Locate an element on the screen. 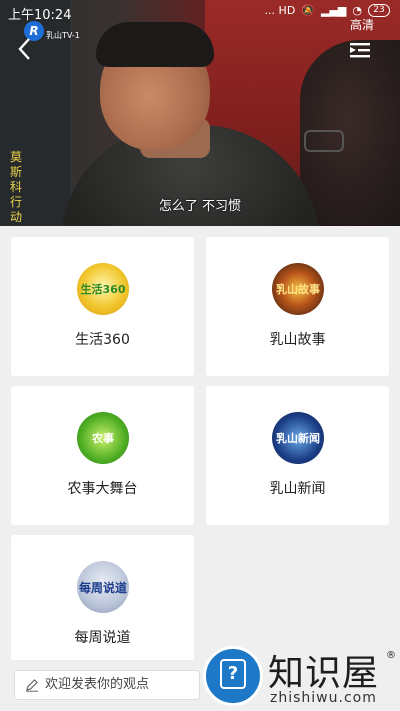  question-icon: ? is located at coordinates (233, 674).